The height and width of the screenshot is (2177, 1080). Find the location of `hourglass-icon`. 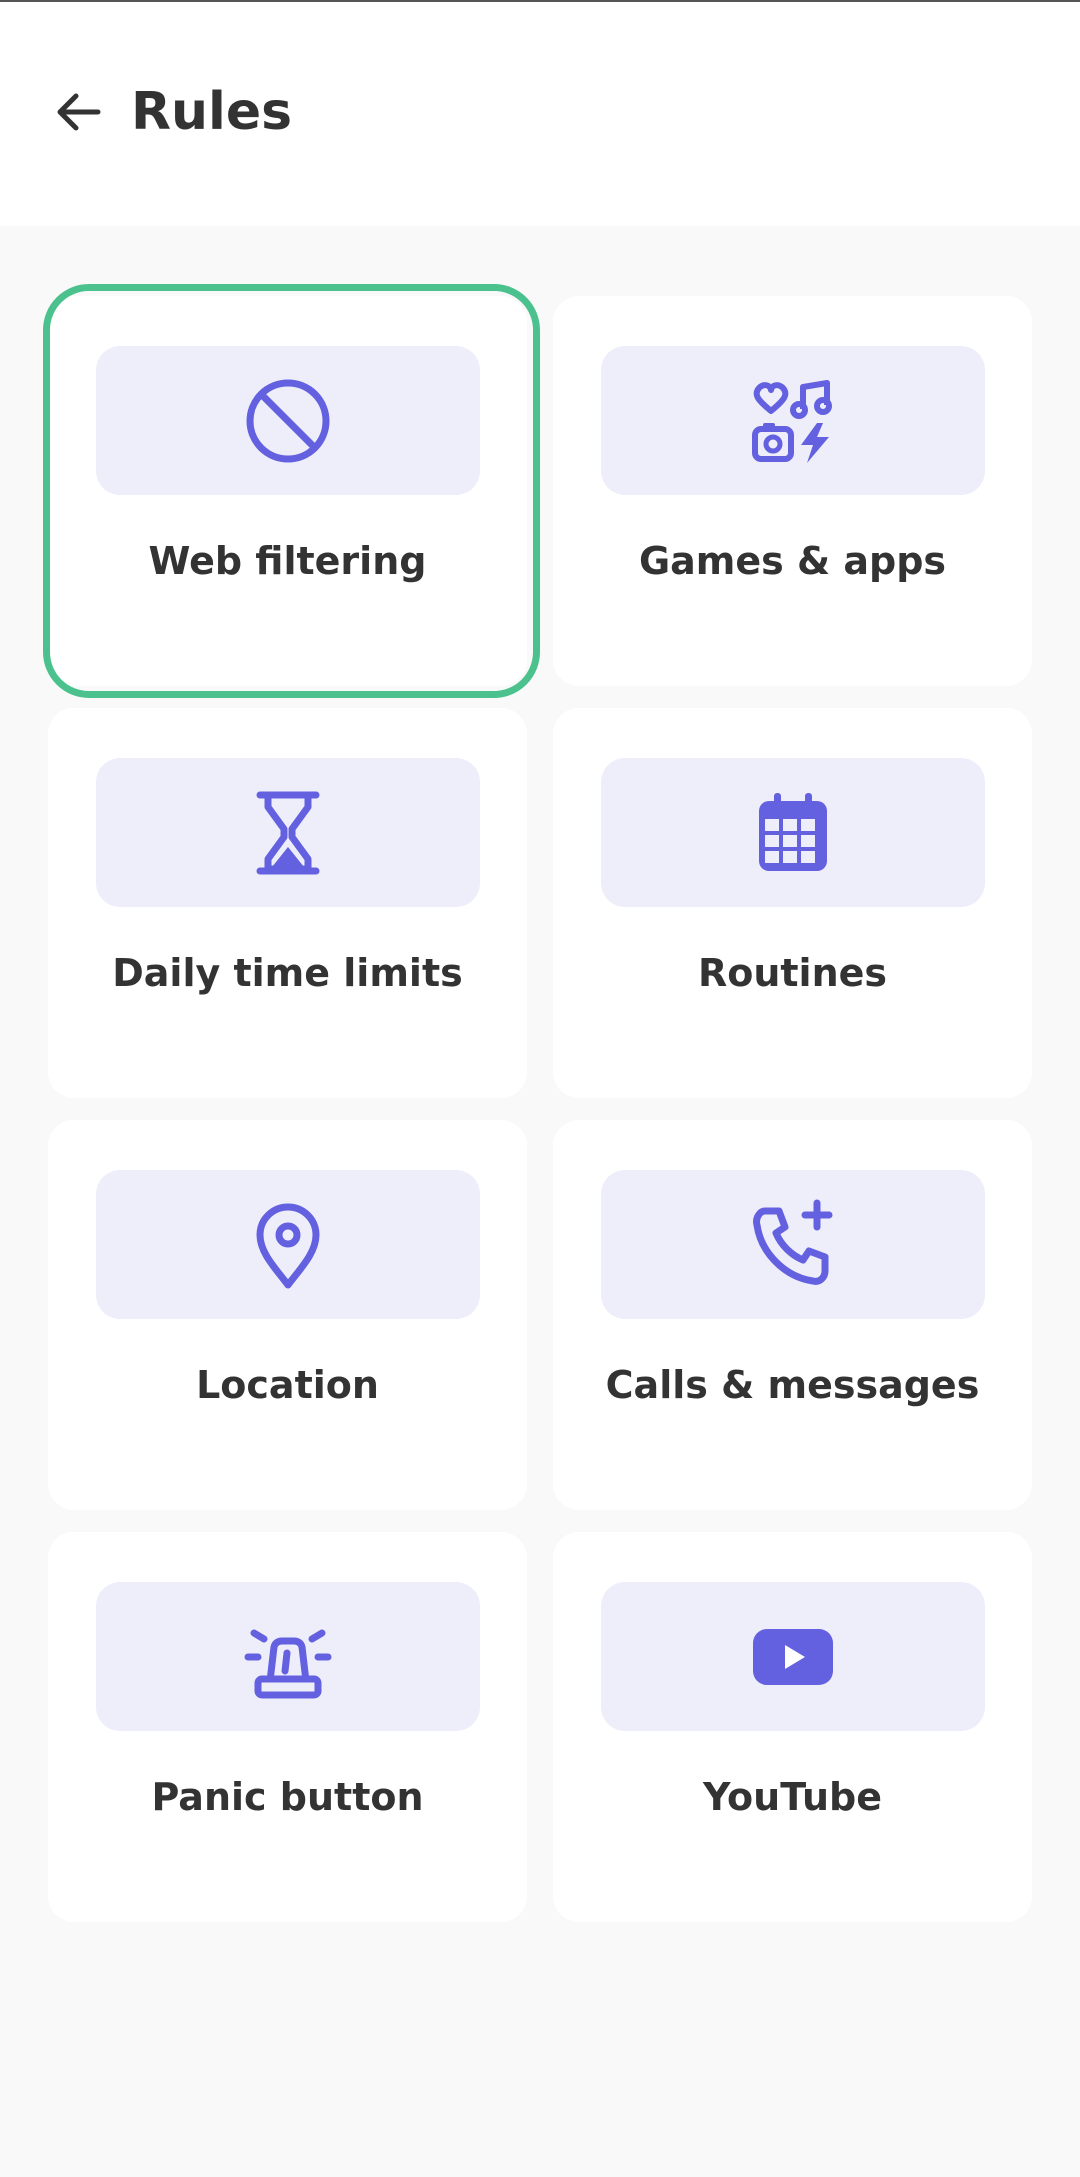

hourglass-icon is located at coordinates (288, 832).